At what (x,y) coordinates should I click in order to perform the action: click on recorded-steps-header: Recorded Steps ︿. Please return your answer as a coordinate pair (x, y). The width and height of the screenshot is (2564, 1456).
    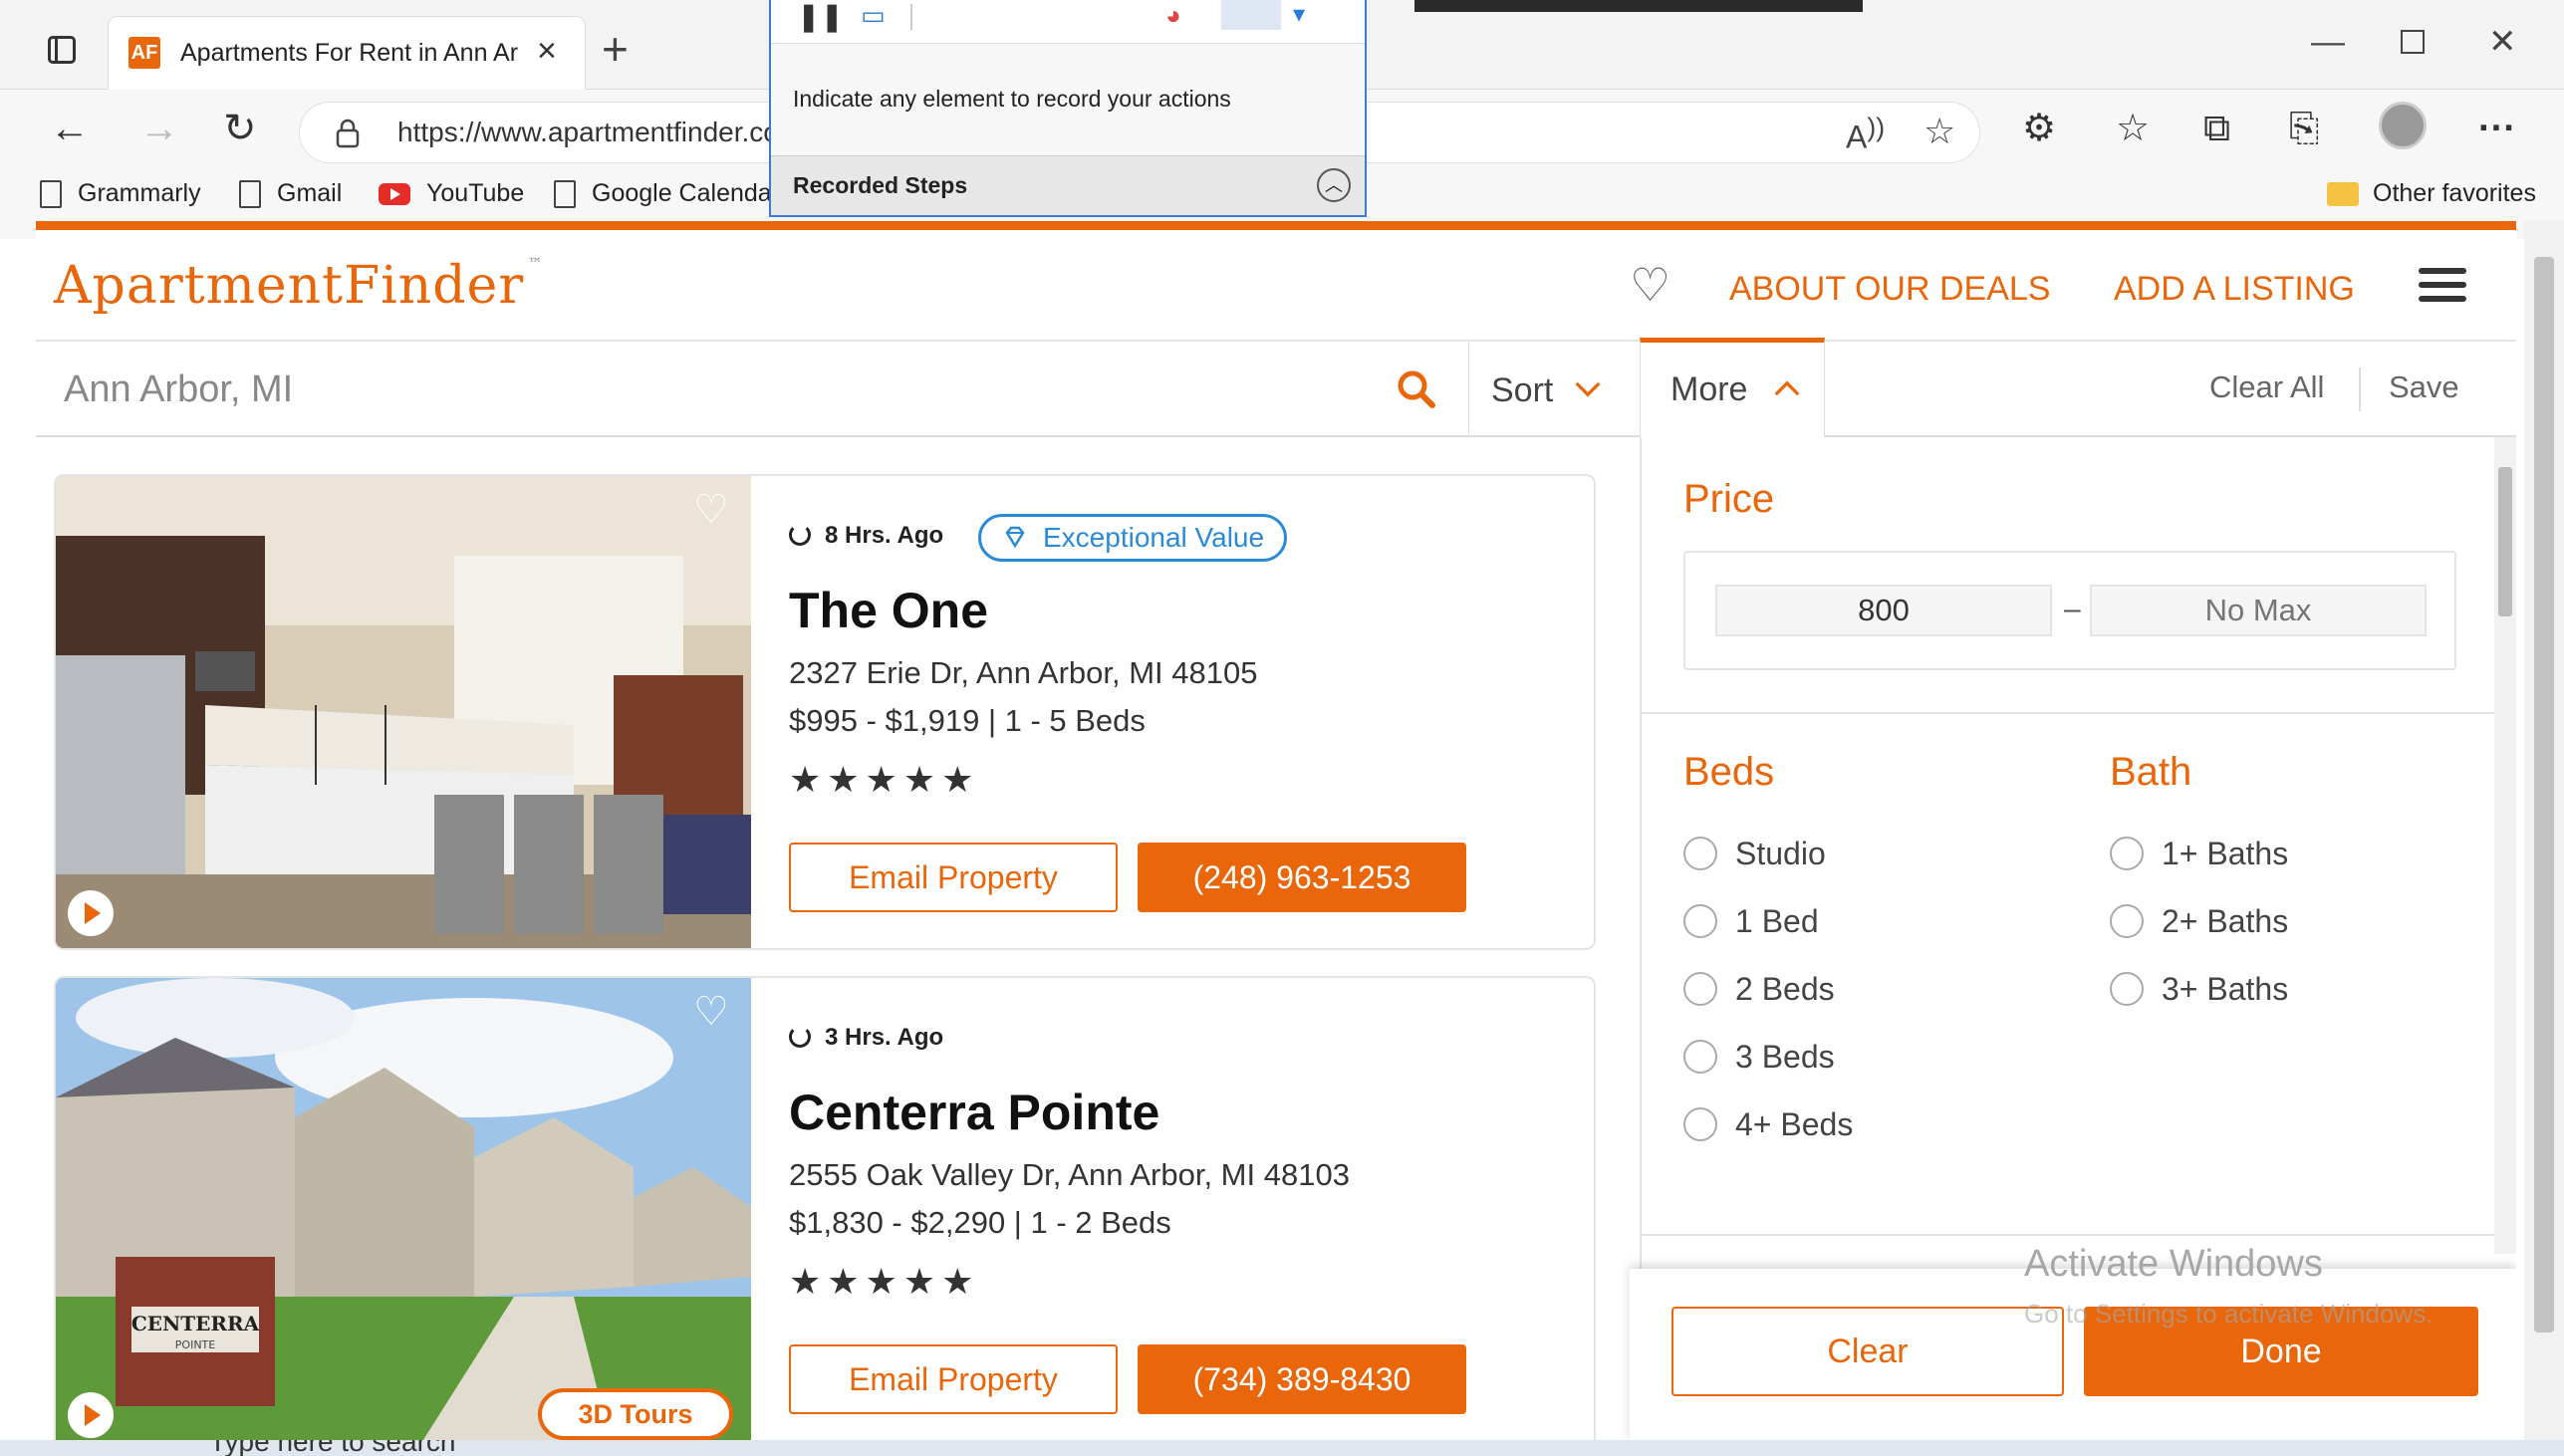
    Looking at the image, I should click on (1068, 185).